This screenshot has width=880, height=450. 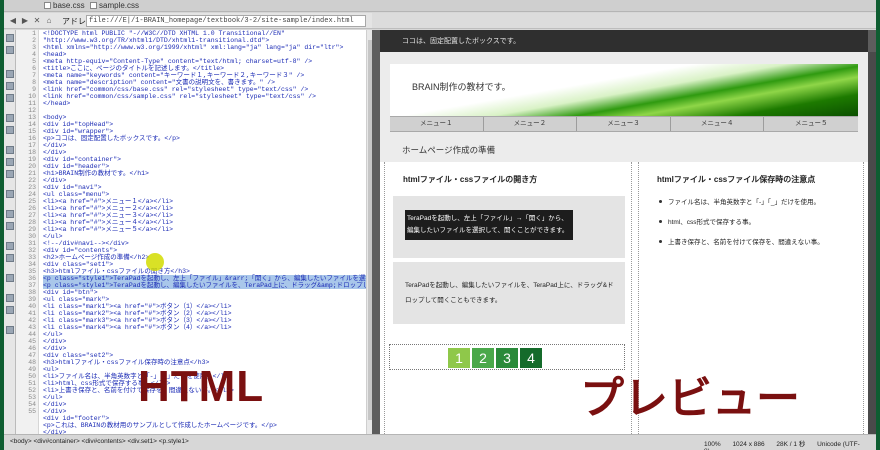 I want to click on nav-menu-item-3: メニュー３, so click(x=624, y=124).